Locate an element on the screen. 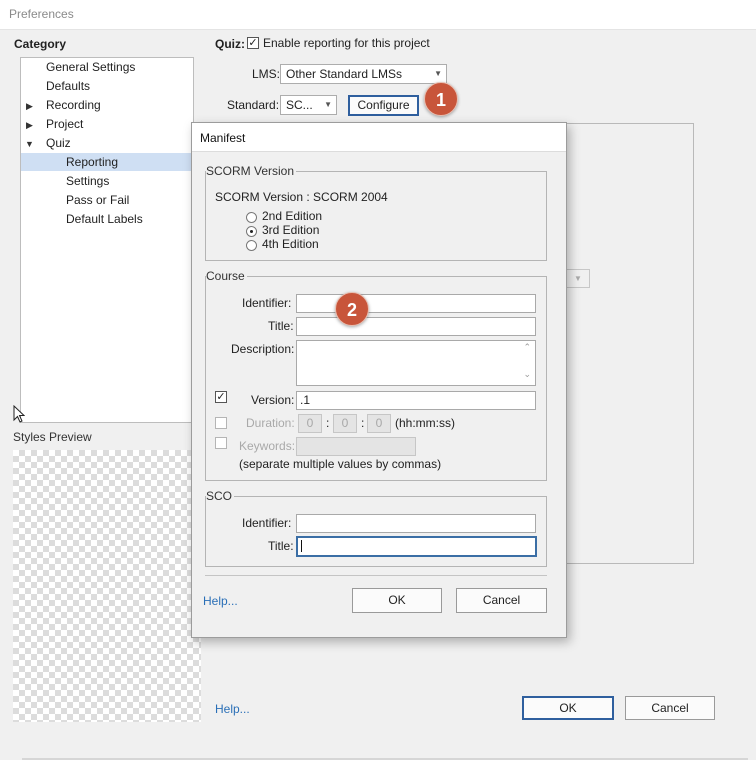 Image resolution: width=756 pixels, height=766 pixels. keywords-hint: (separate multiple values by commas) is located at coordinates (340, 464).